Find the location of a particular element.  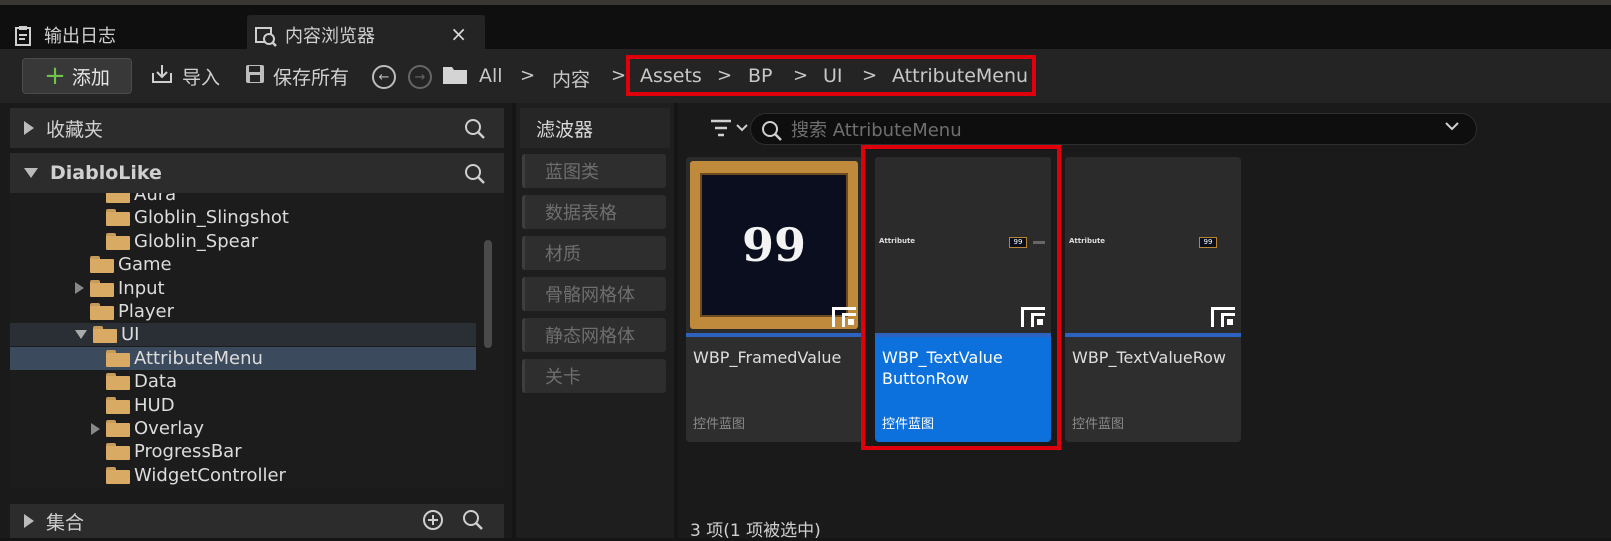

folder-tree-item: UI is located at coordinates (243, 335).